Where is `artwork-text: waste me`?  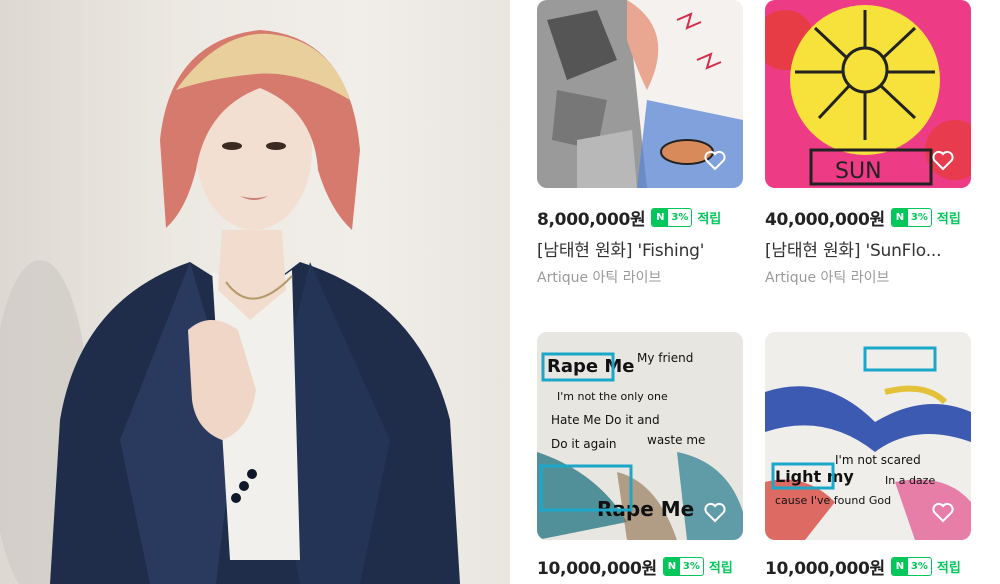
artwork-text: waste me is located at coordinates (676, 440).